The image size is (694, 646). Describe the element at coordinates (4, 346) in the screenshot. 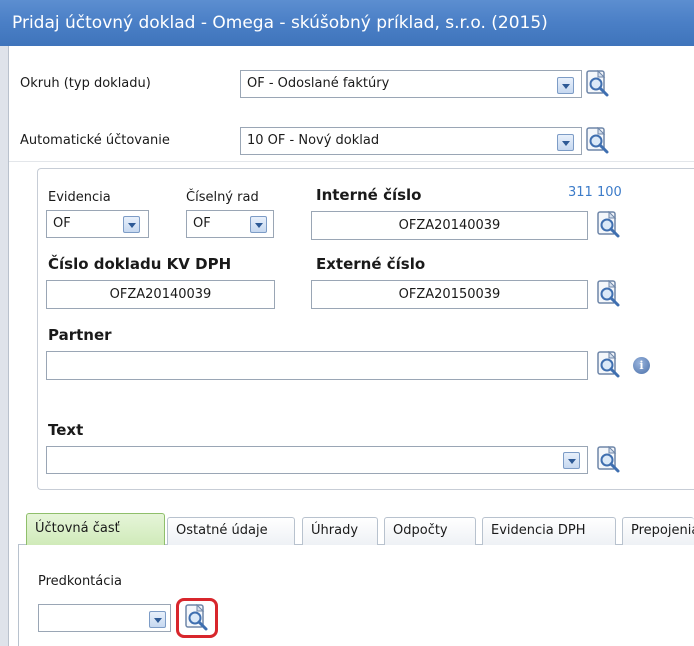

I see `window-left-border` at that location.